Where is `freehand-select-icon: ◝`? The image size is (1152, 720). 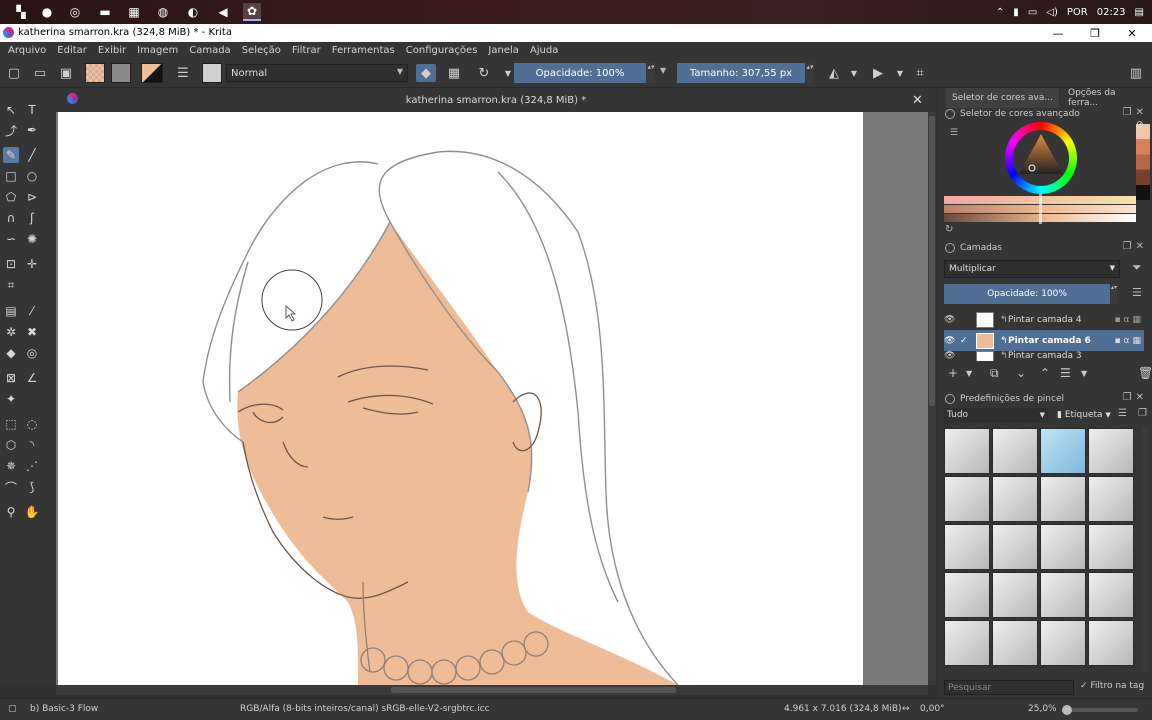 freehand-select-icon: ◝ is located at coordinates (32, 445).